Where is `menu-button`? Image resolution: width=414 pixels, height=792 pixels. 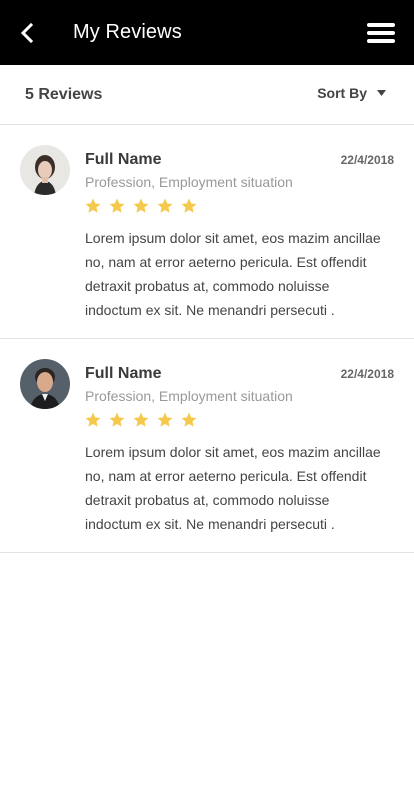 menu-button is located at coordinates (381, 33).